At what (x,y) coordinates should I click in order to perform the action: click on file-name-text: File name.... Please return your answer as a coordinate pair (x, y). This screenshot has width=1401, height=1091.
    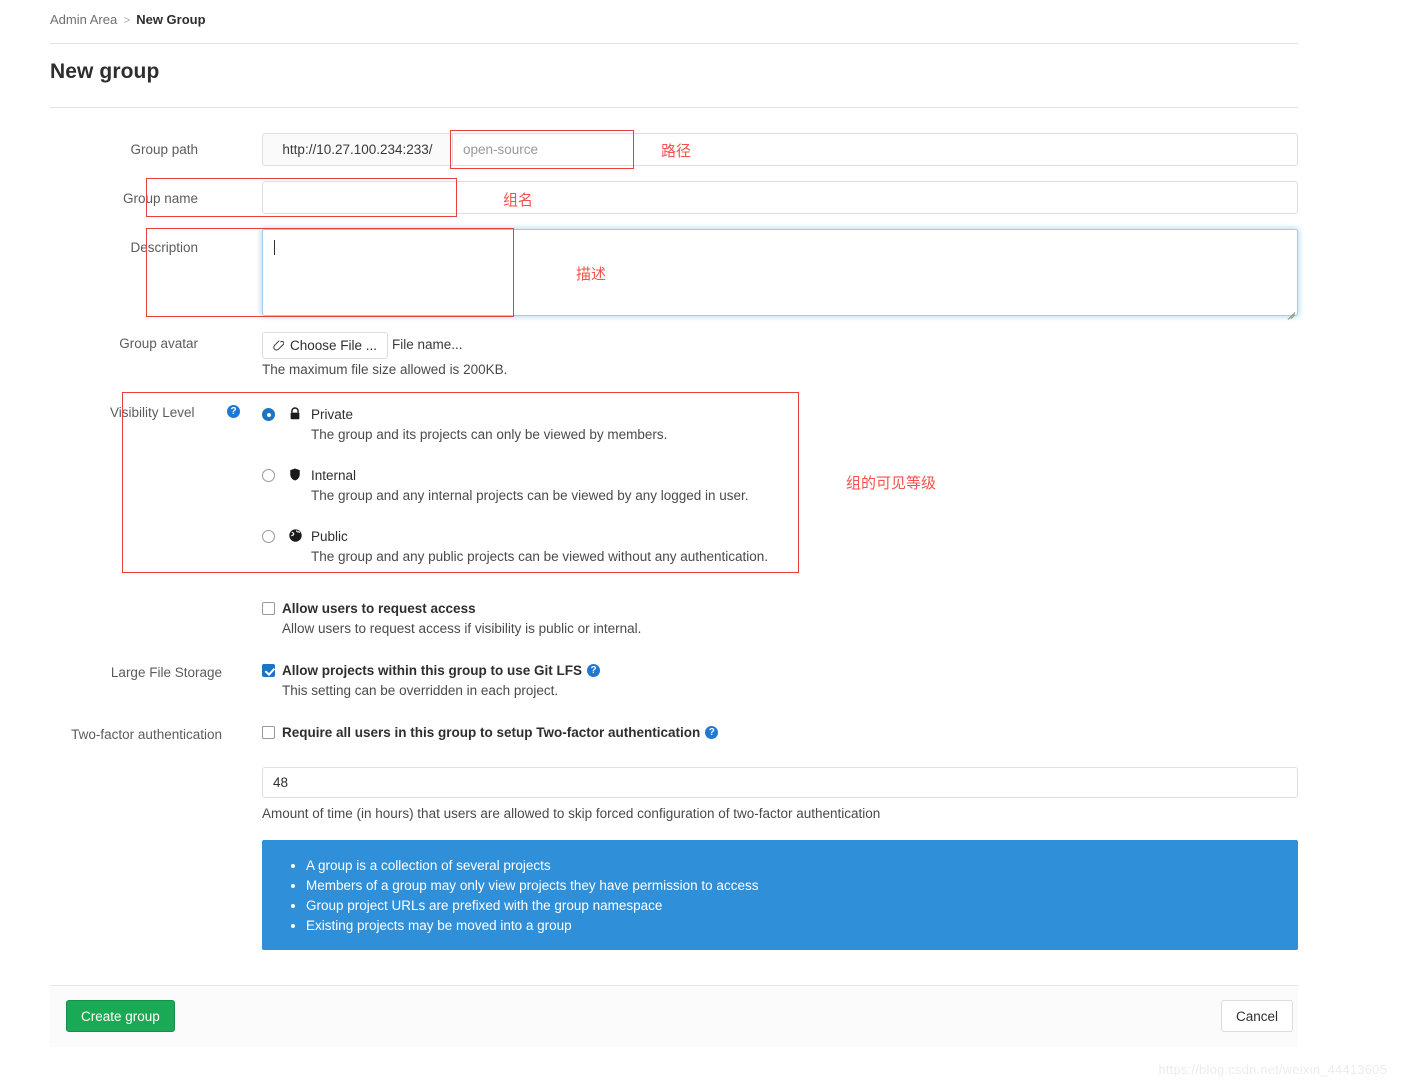
    Looking at the image, I should click on (427, 344).